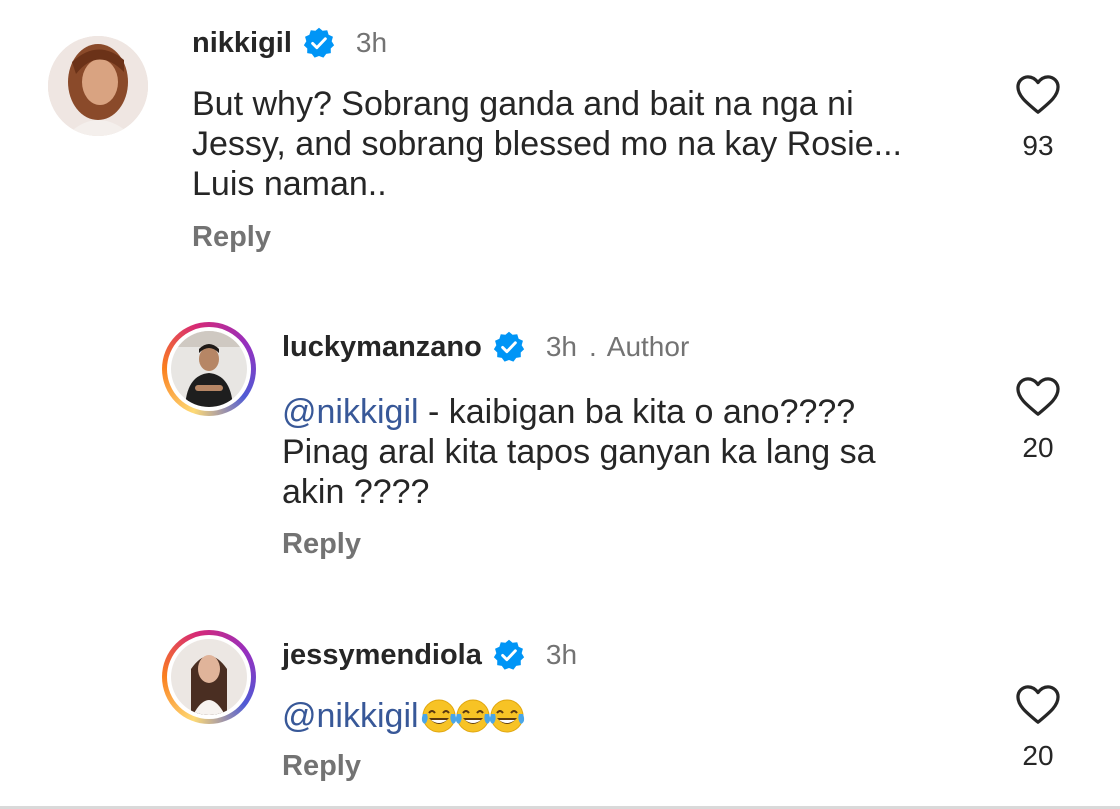  I want to click on comment-text: @nikkigil, so click(672, 716).